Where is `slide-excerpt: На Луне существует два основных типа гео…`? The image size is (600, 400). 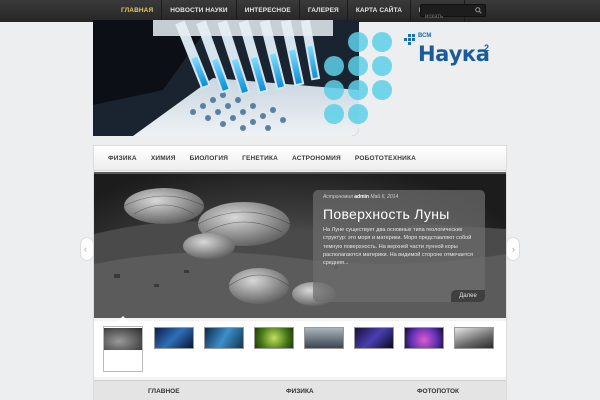 slide-excerpt: На Луне существует два основных типа гео… is located at coordinates (398, 247).